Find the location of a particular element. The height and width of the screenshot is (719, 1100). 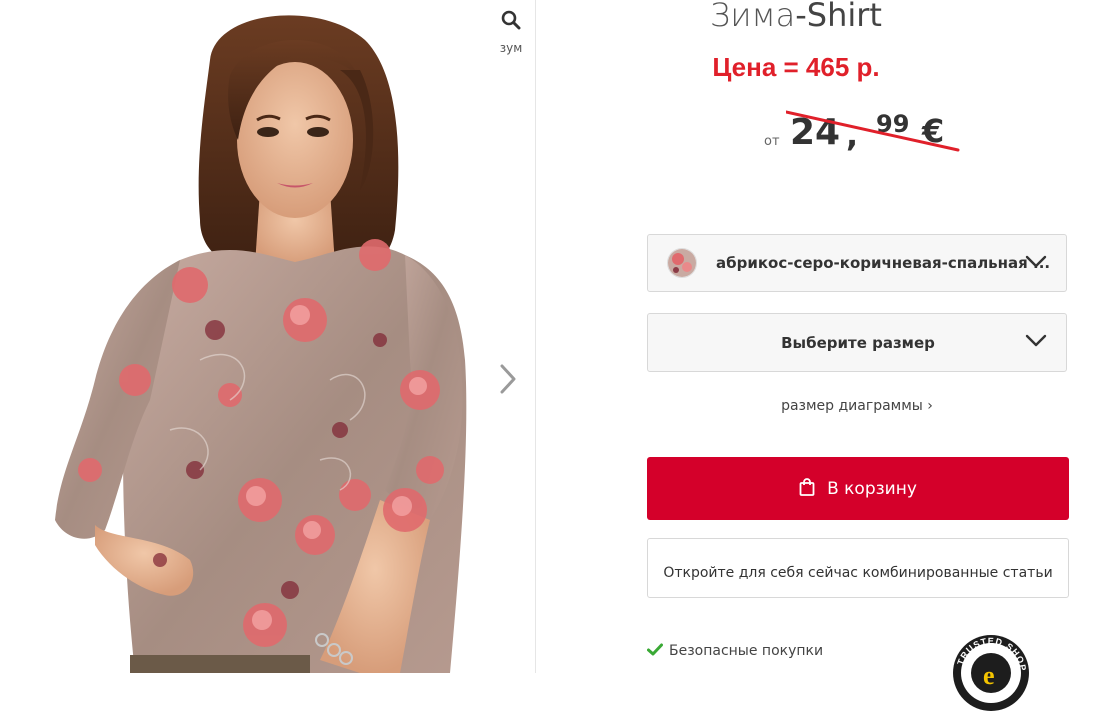

search-icon is located at coordinates (511, 20).